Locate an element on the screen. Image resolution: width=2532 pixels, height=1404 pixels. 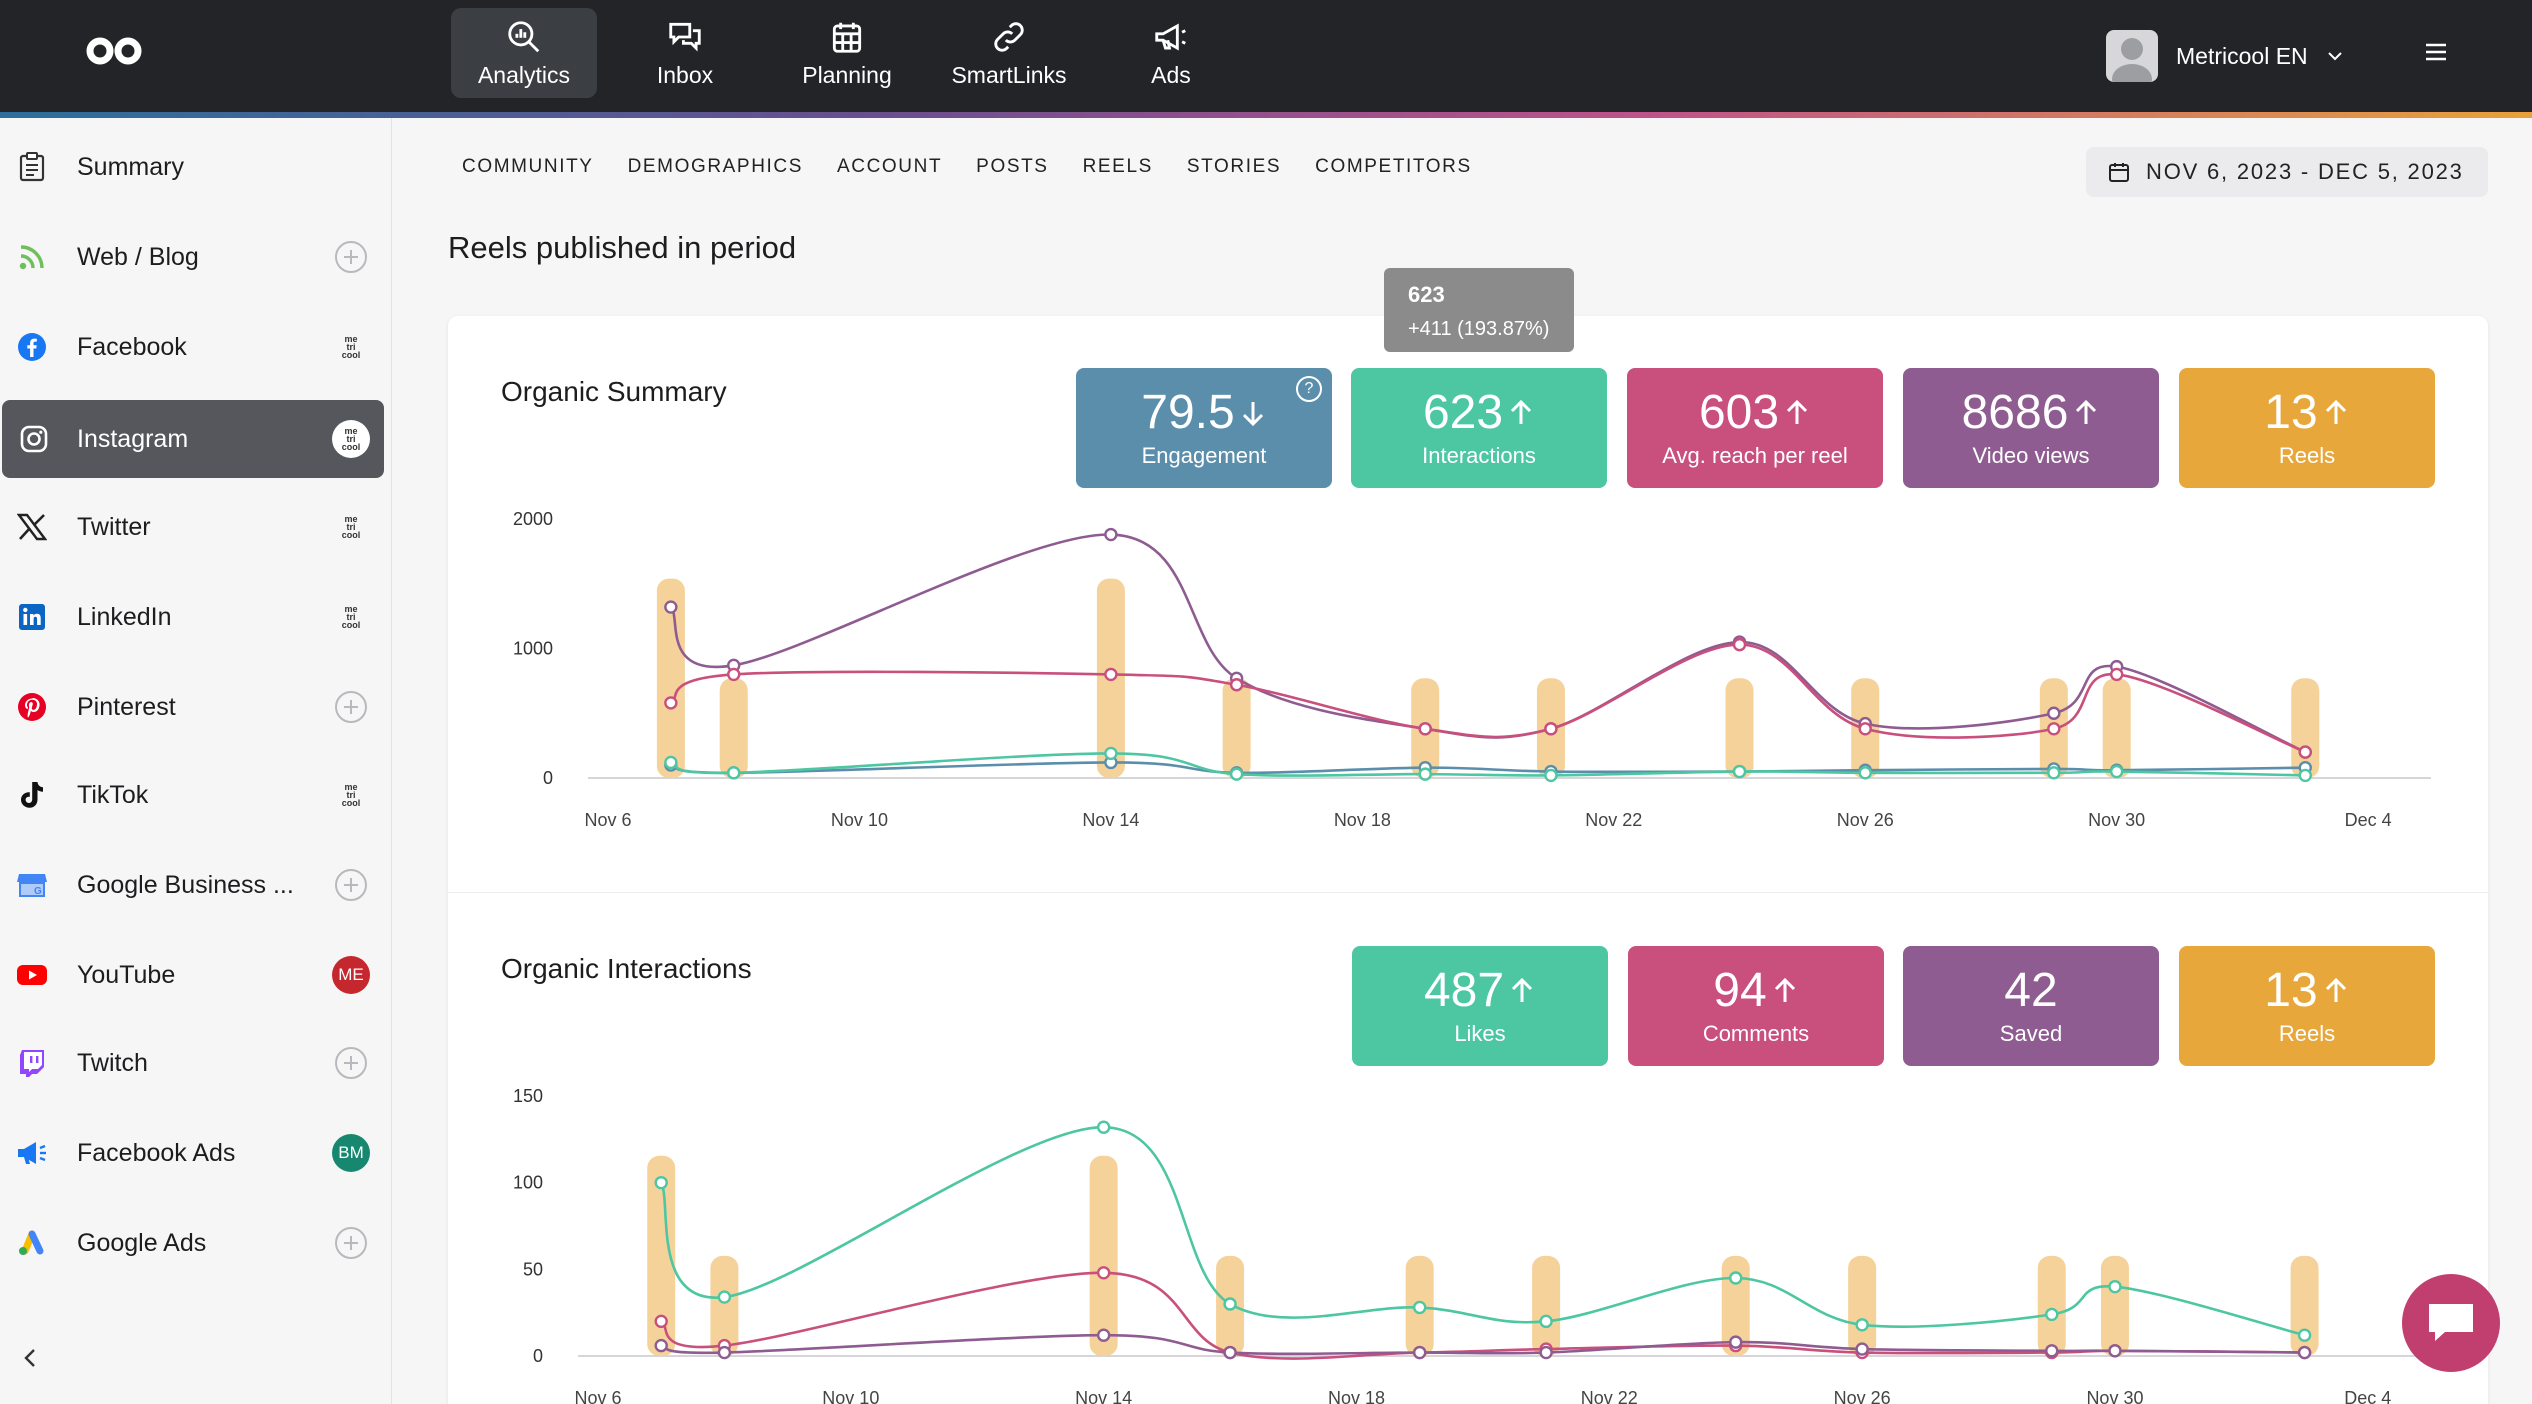
sidebar-item-tiktok: TikTok me tri cool is located at coordinates (193, 795).